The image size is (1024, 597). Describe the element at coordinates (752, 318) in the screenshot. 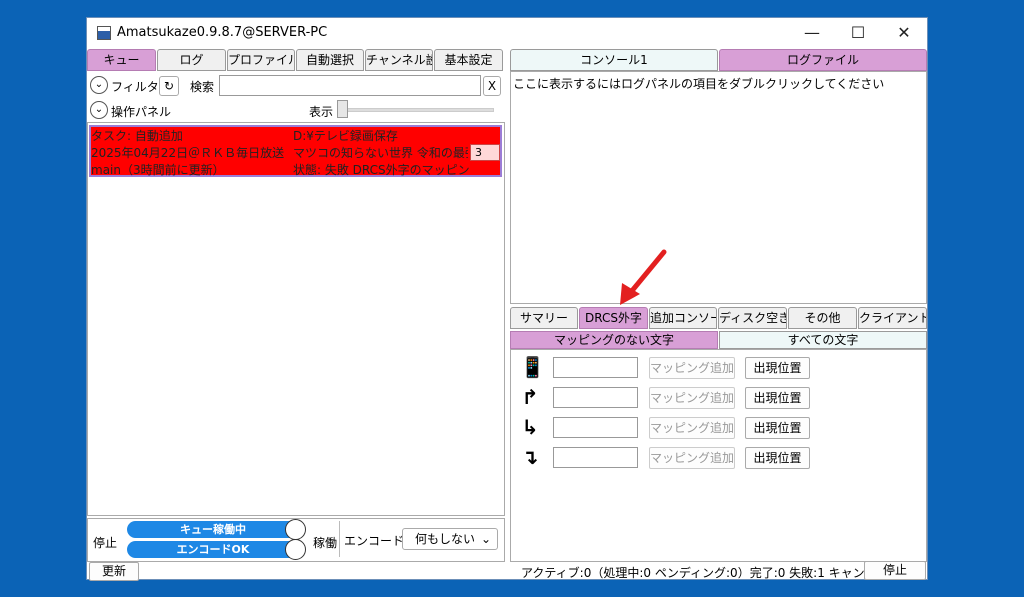

I see `tab-disk-free: ディスク空き` at that location.